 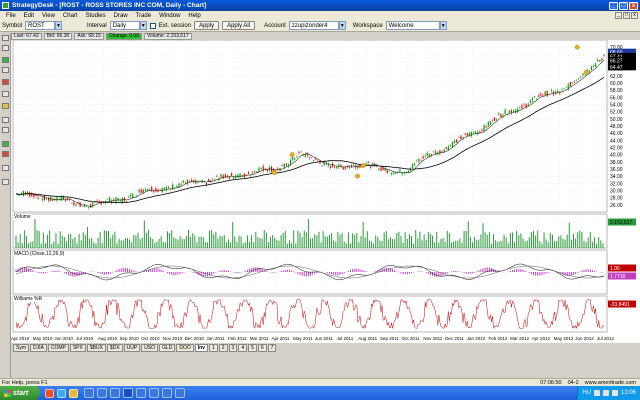 What do you see at coordinates (114, 347) in the screenshot?
I see `tab-dx: $DX` at bounding box center [114, 347].